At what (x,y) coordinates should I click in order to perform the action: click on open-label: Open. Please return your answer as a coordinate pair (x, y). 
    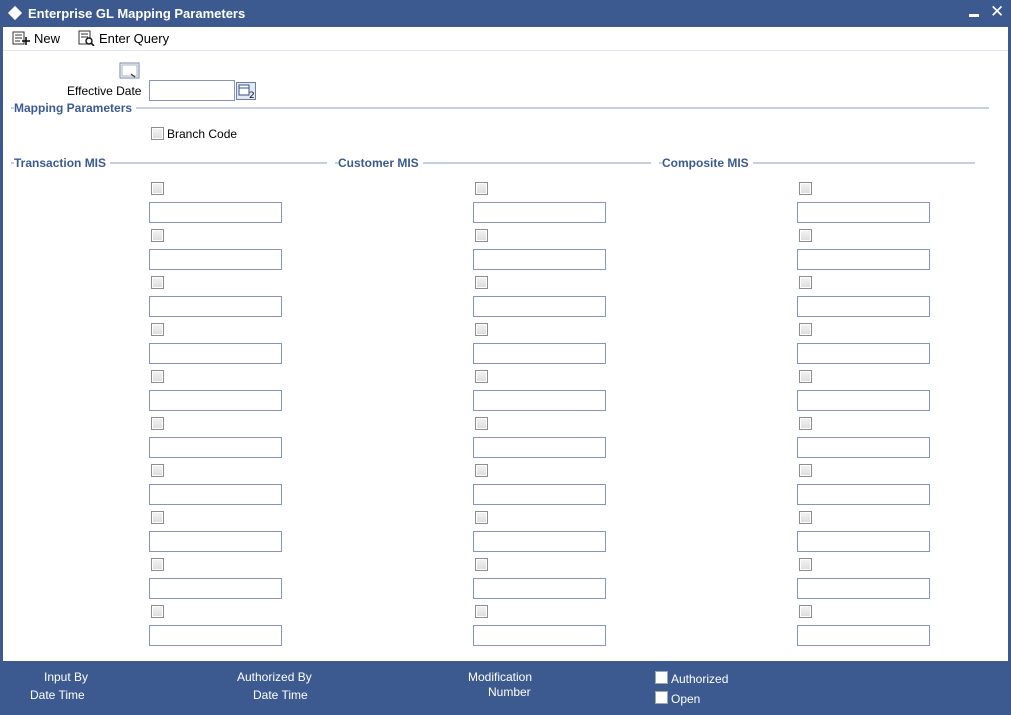
    Looking at the image, I should click on (686, 699).